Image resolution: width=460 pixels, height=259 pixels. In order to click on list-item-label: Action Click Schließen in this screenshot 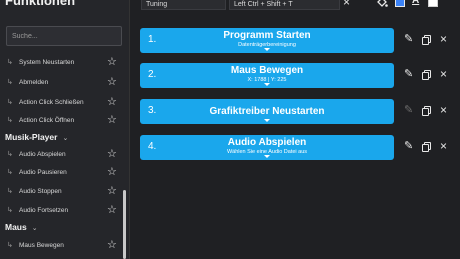, I will do `click(51, 102)`.